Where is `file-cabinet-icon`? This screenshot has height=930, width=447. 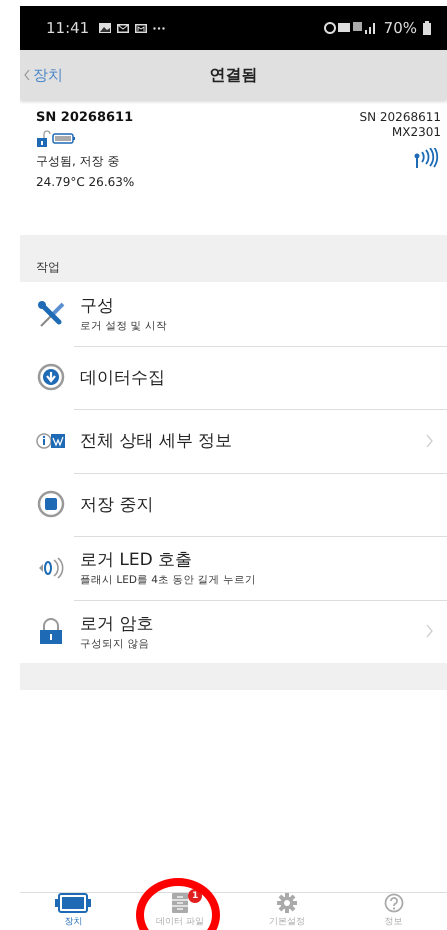 file-cabinet-icon is located at coordinates (180, 903).